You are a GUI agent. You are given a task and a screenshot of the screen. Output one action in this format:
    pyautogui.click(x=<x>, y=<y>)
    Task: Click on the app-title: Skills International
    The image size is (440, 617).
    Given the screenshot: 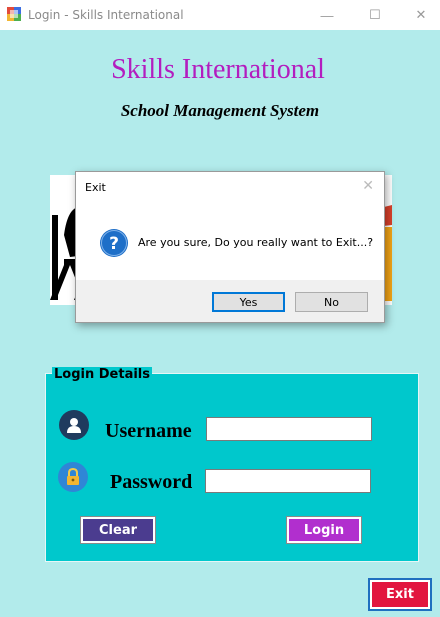 What is the action you would take?
    pyautogui.click(x=218, y=69)
    